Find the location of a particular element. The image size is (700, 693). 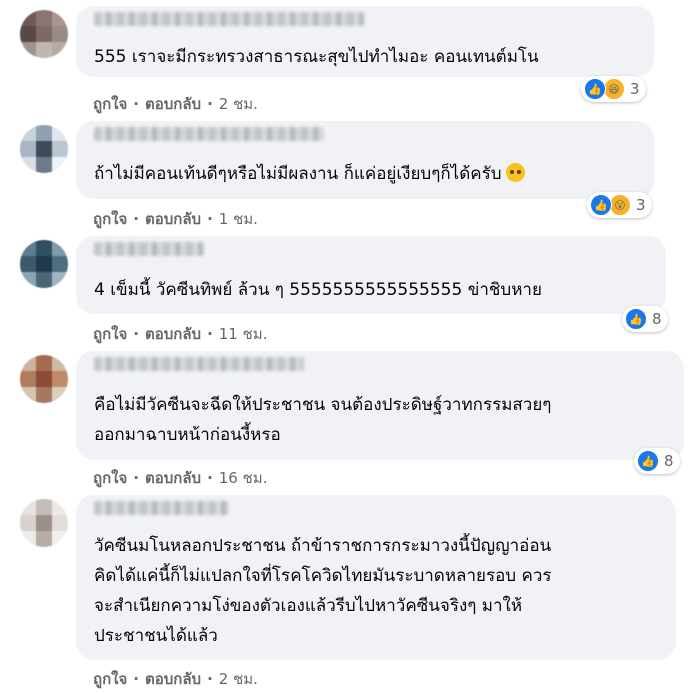

comment-timestamp: 1 ชม. is located at coordinates (238, 219).